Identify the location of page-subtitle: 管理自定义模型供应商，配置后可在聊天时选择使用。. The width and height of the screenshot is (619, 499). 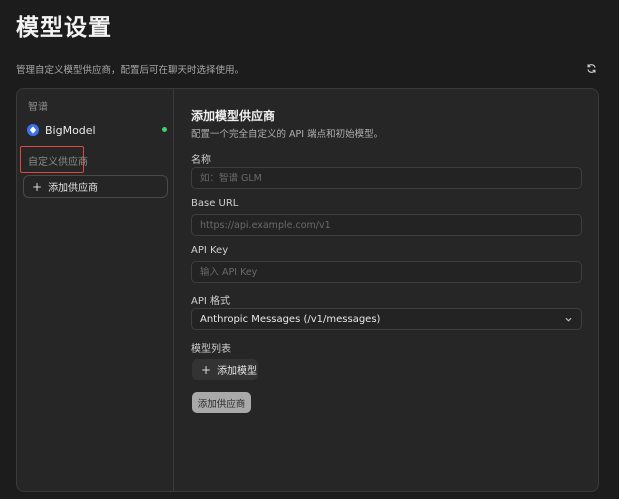
(130, 70).